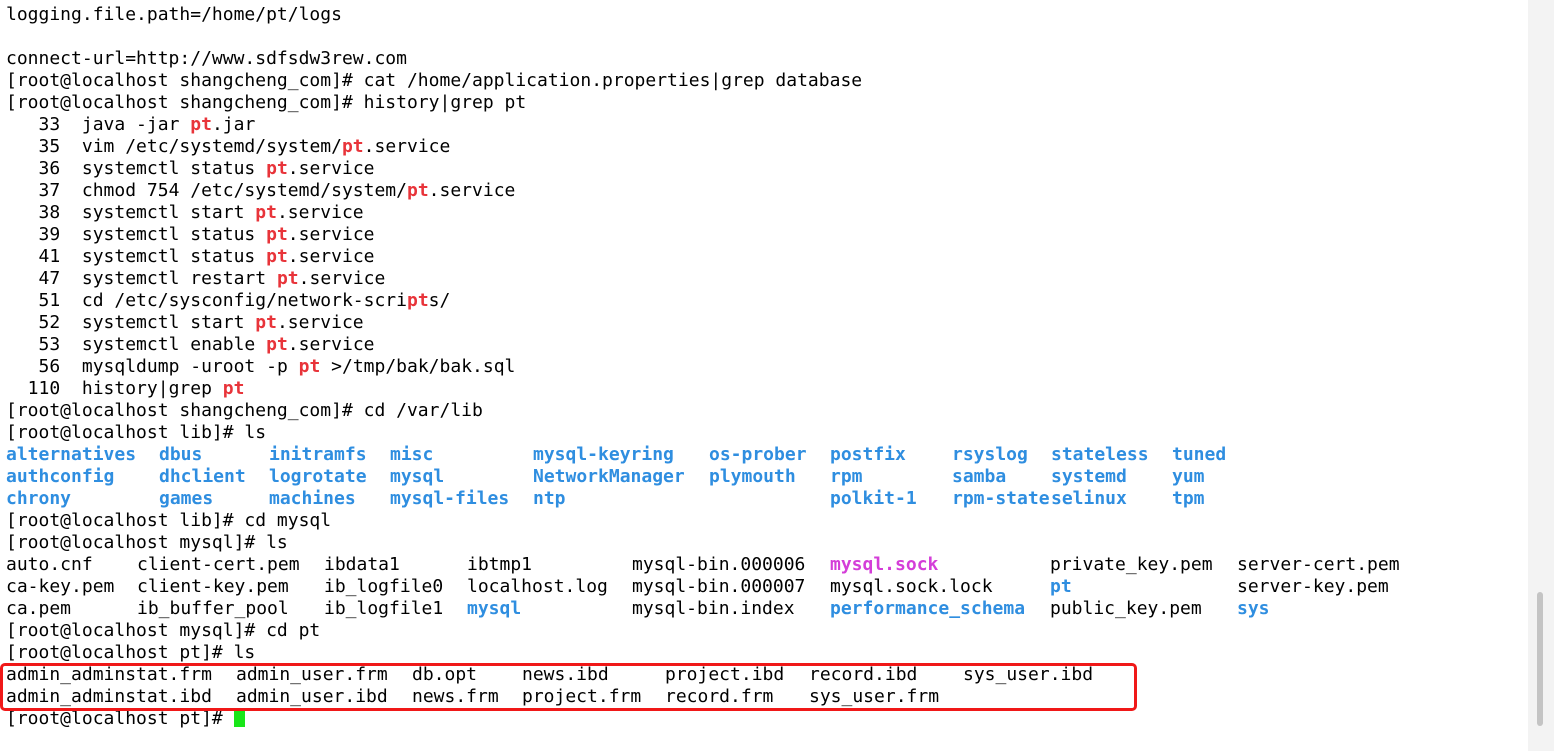  What do you see at coordinates (60, 476) in the screenshot?
I see `directory-entry: authconfig` at bounding box center [60, 476].